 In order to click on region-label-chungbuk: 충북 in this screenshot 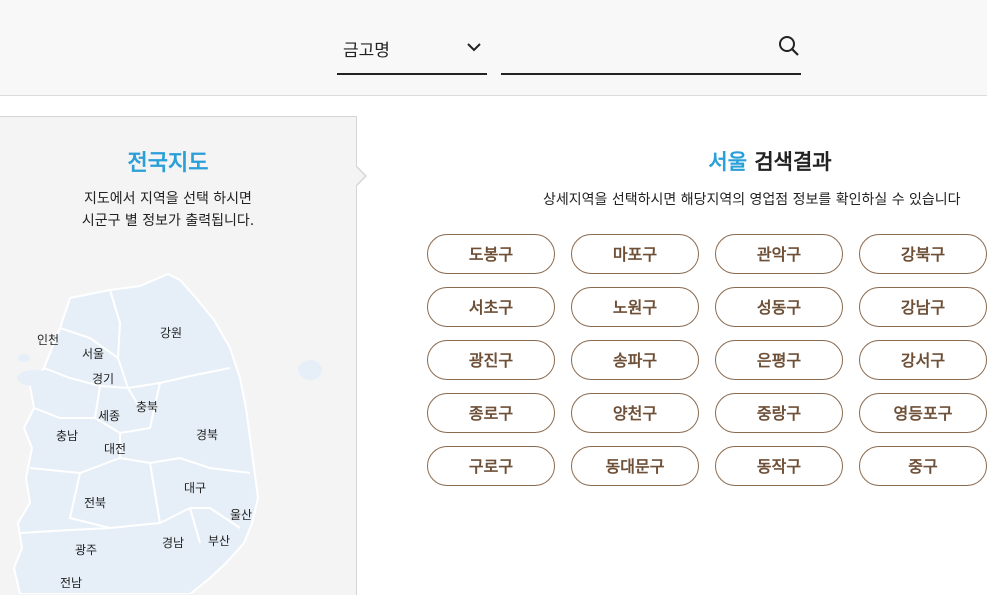, I will do `click(147, 407)`.